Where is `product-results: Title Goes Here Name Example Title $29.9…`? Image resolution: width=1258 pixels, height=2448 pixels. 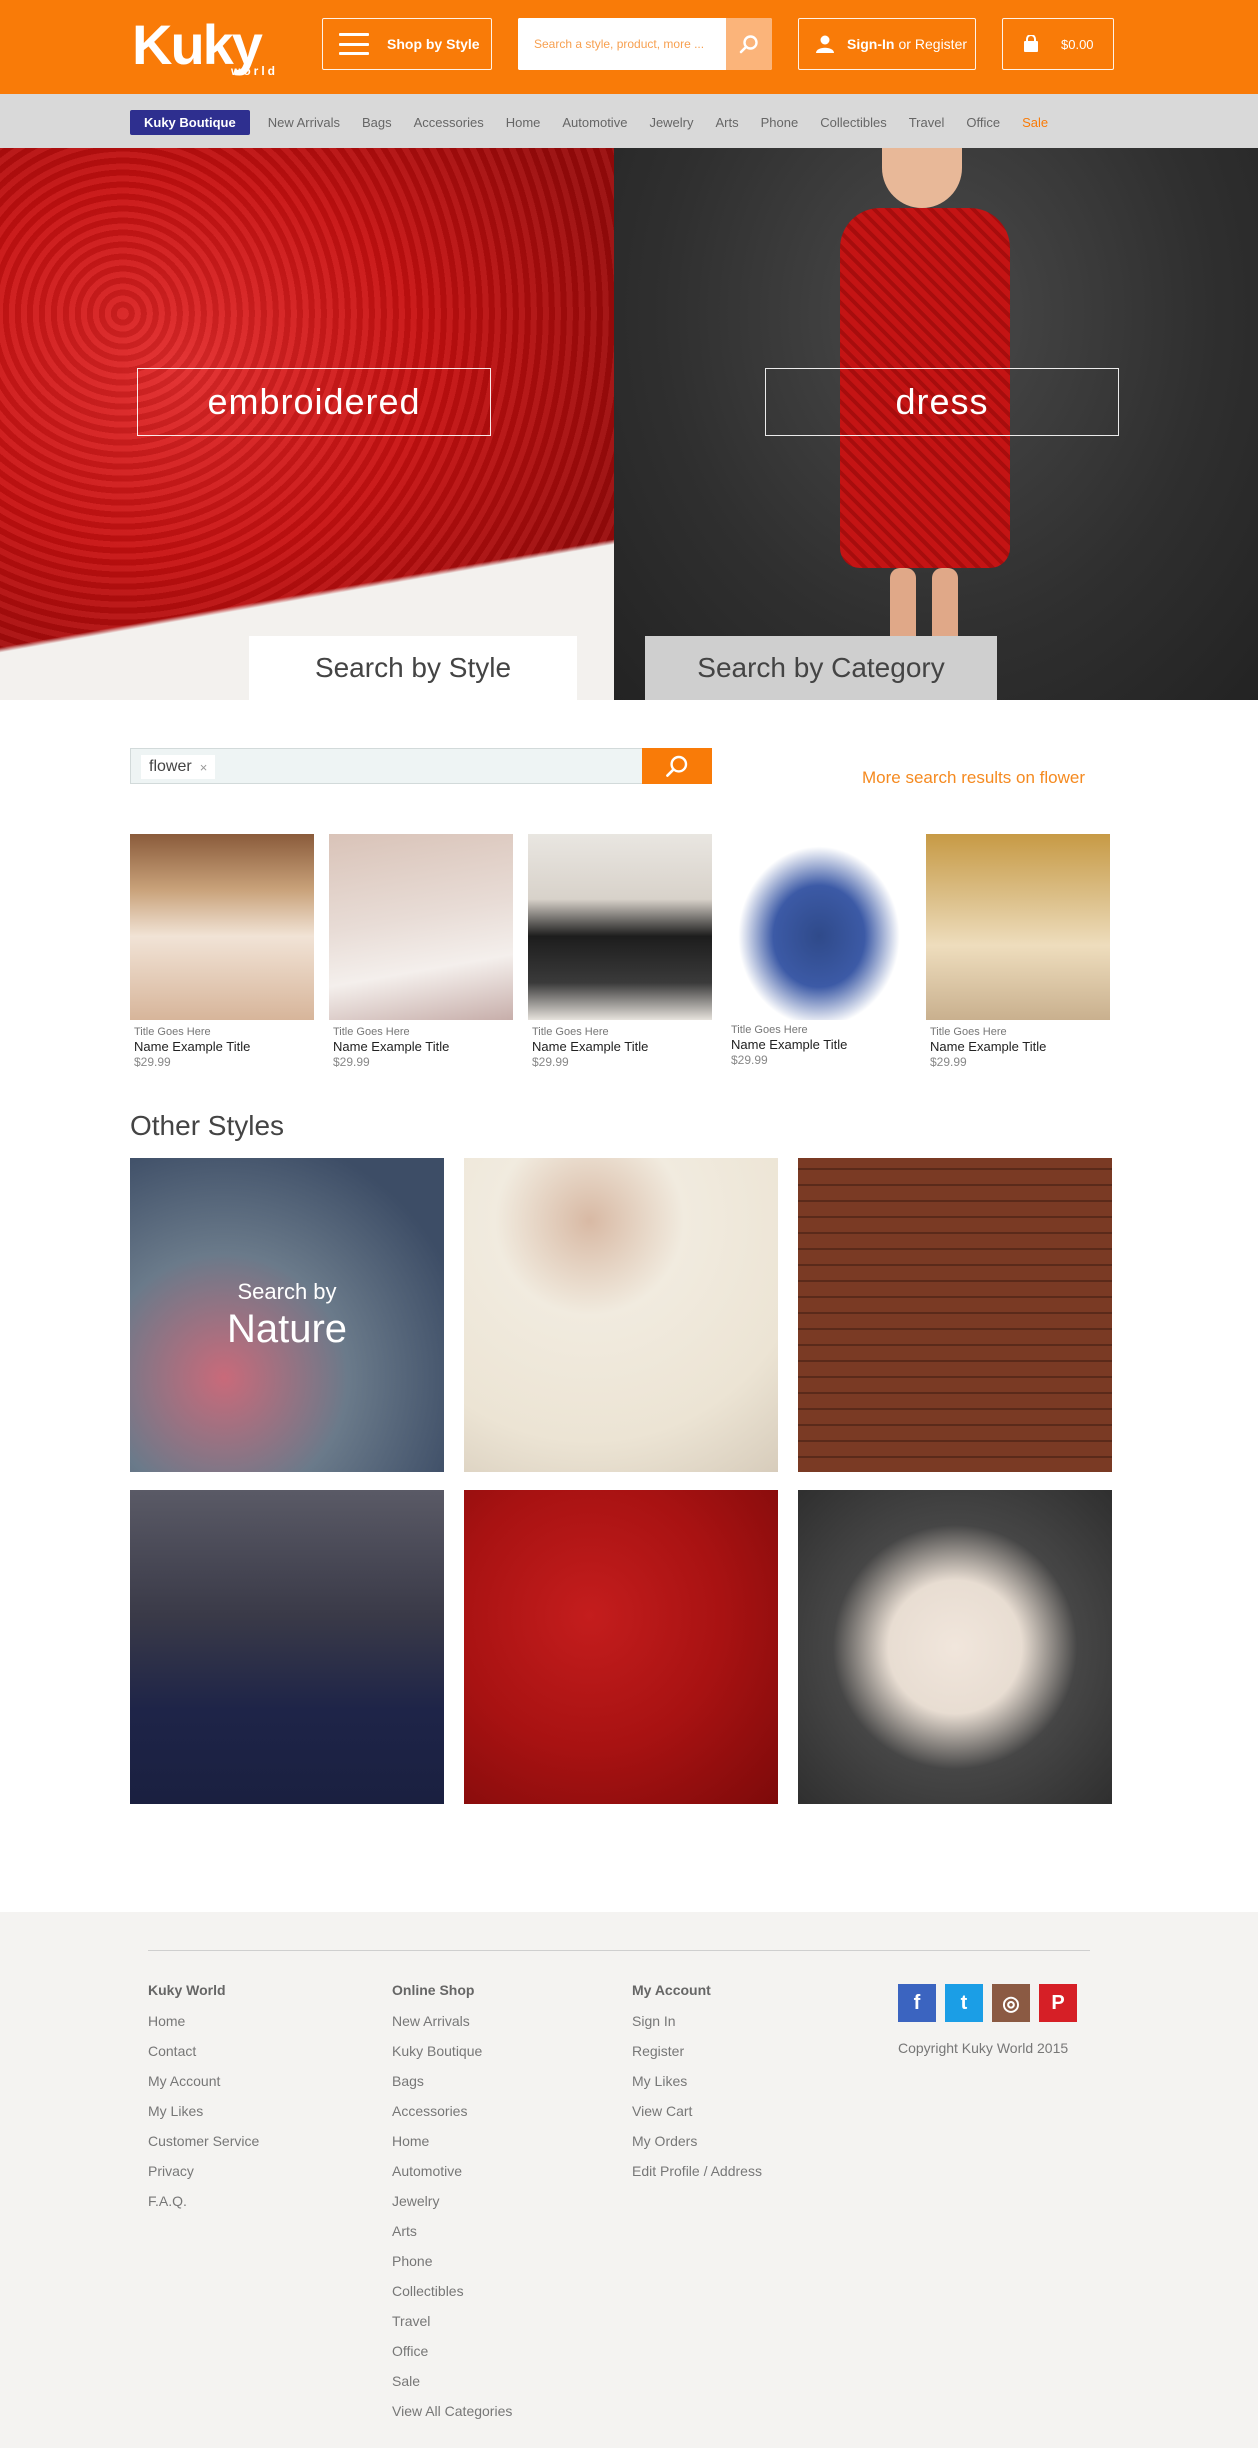
product-results: Title Goes Here Name Example Title $29.9… is located at coordinates (620, 954).